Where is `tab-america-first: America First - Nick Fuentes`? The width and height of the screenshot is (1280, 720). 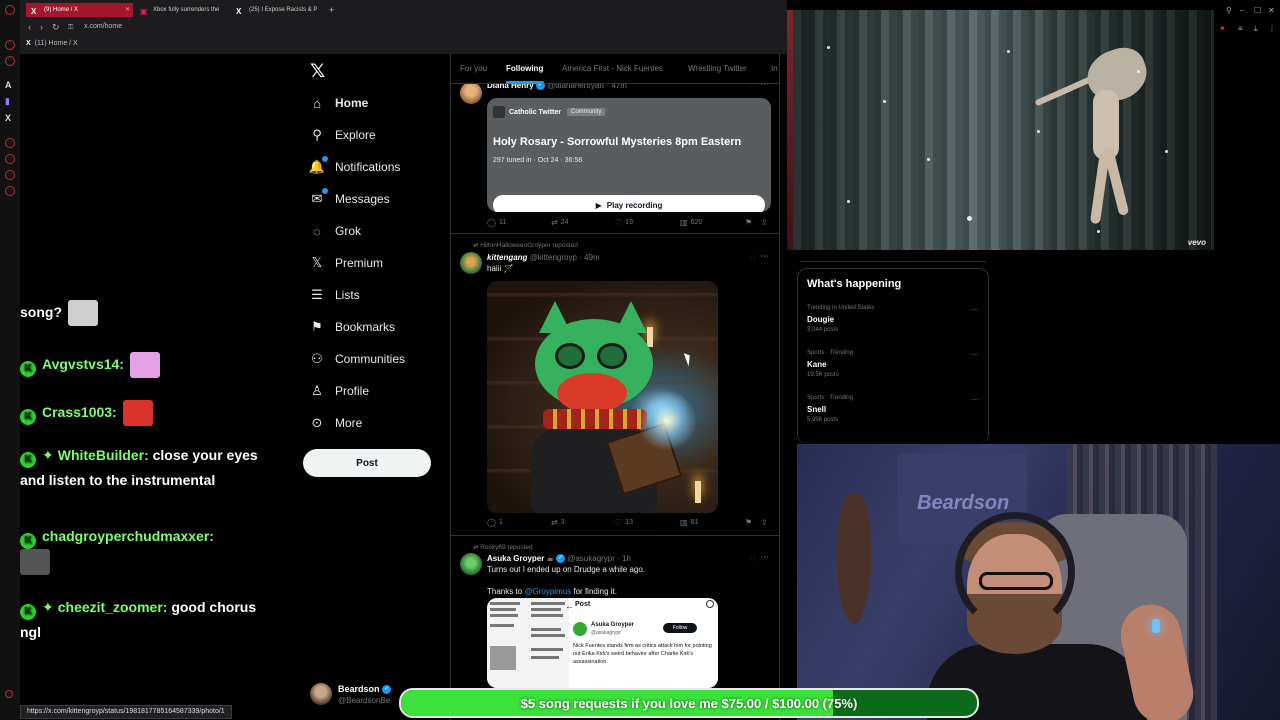 tab-america-first: America First - Nick Fuentes is located at coordinates (612, 68).